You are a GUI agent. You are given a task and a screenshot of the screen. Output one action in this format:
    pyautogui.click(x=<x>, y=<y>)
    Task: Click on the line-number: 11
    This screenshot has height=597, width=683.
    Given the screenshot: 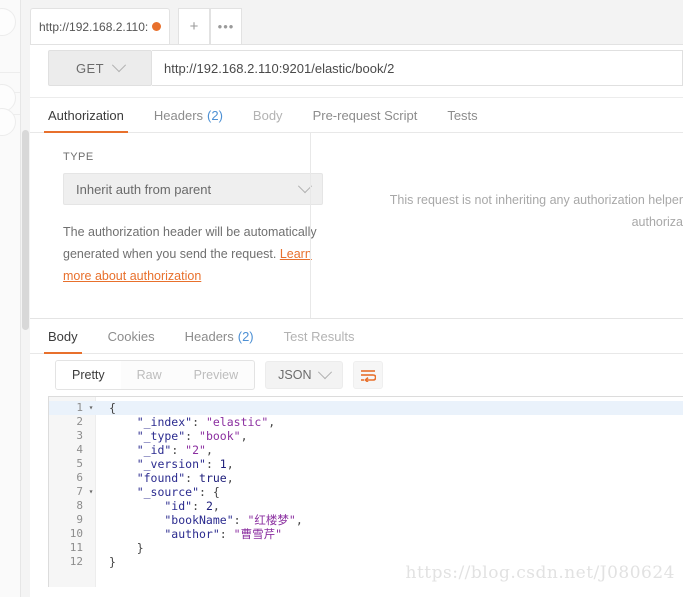 What is the action you would take?
    pyautogui.click(x=76, y=547)
    